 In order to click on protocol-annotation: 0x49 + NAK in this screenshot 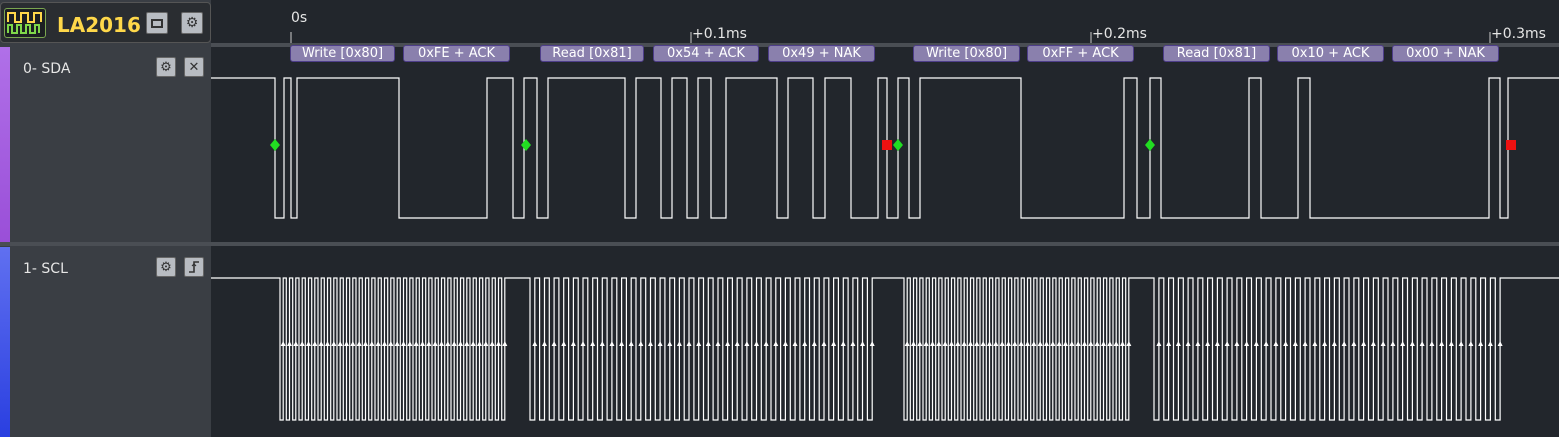, I will do `click(821, 53)`.